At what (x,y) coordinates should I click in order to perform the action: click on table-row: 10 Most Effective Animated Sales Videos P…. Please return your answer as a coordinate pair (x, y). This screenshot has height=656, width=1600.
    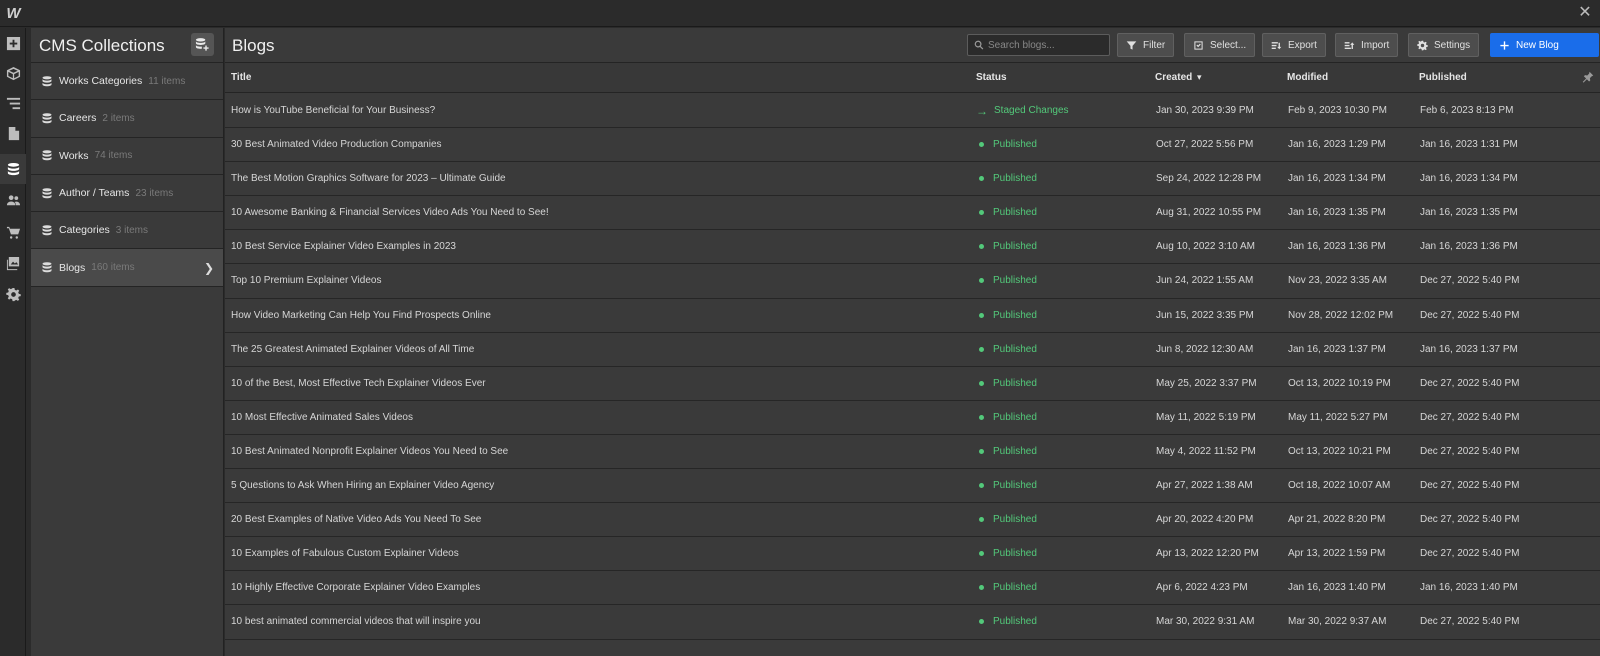
    Looking at the image, I should click on (912, 417).